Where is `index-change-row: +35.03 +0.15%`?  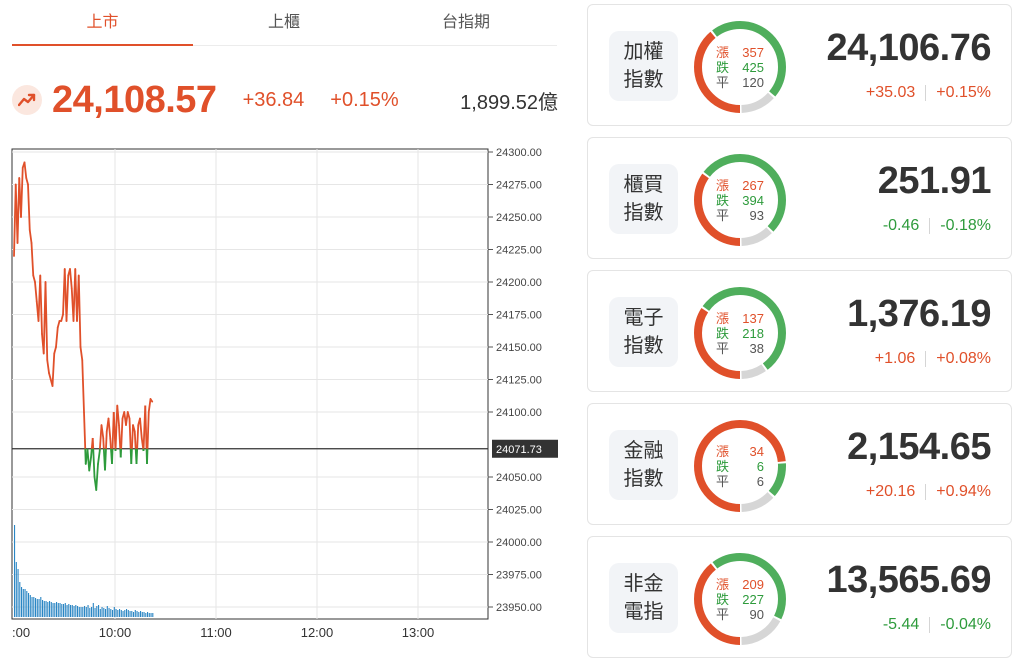
index-change-row: +35.03 +0.15% is located at coordinates (928, 93).